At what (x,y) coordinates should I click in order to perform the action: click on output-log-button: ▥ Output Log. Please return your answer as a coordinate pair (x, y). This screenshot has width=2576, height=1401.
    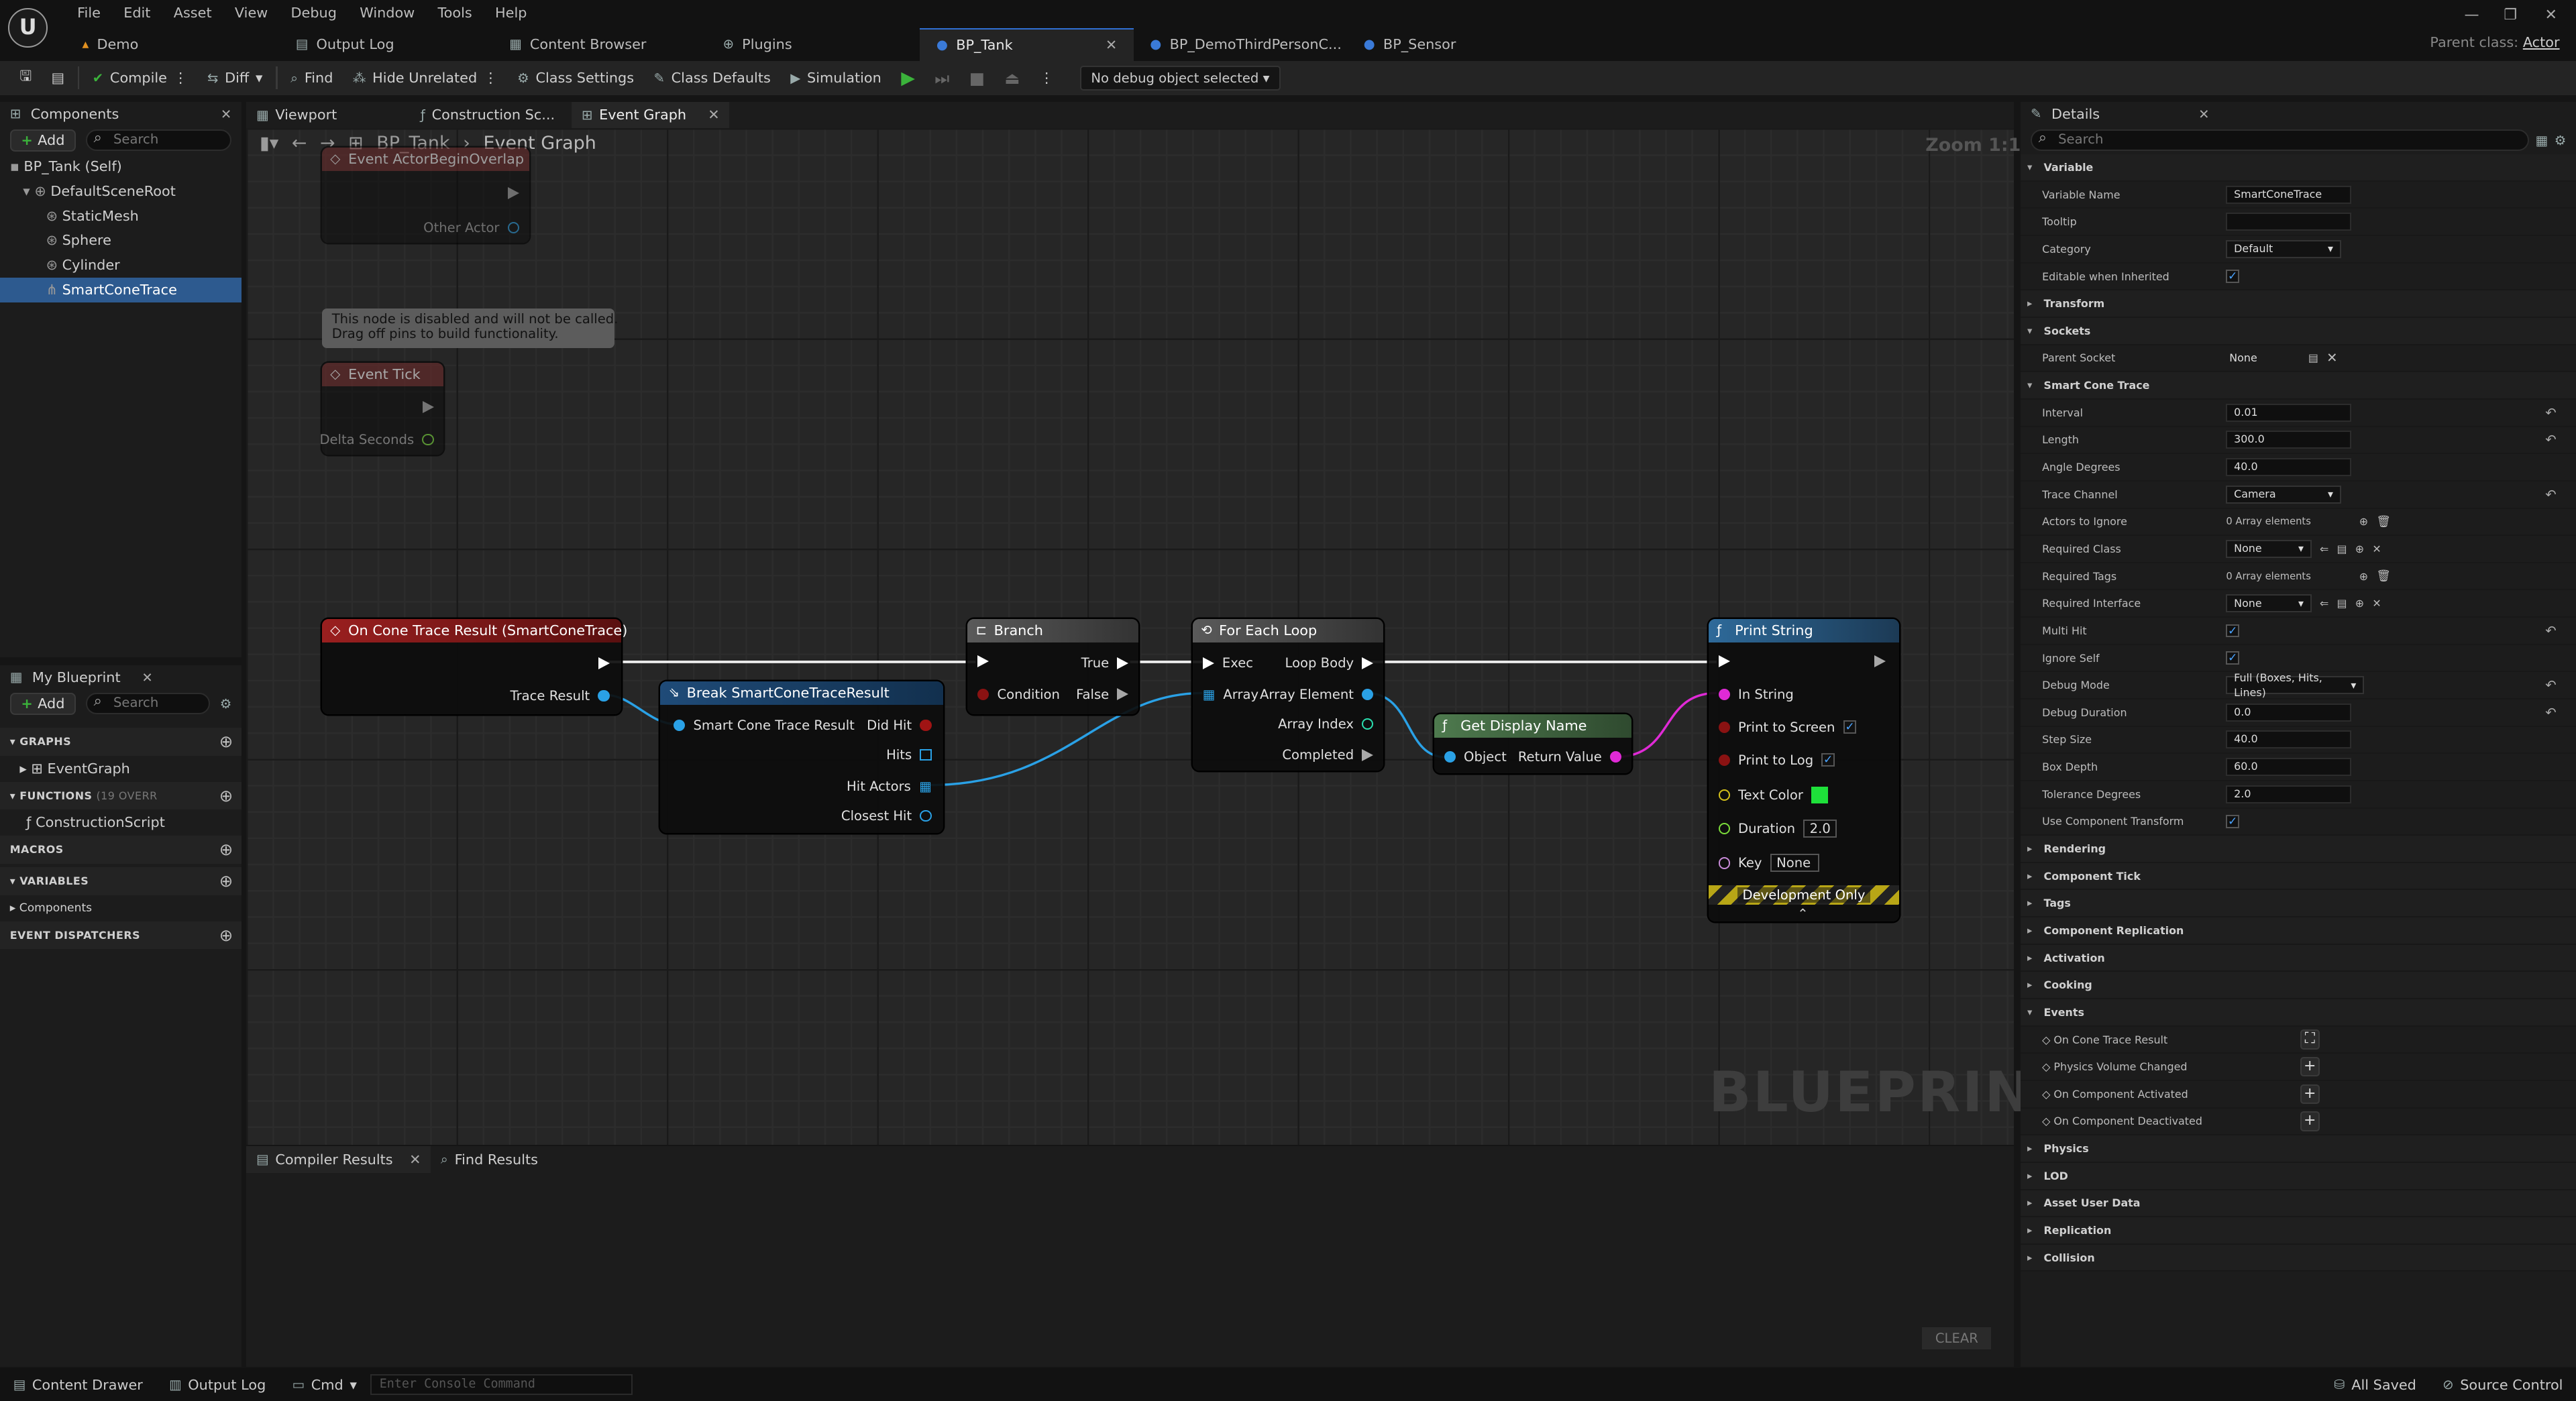
    Looking at the image, I should click on (217, 1385).